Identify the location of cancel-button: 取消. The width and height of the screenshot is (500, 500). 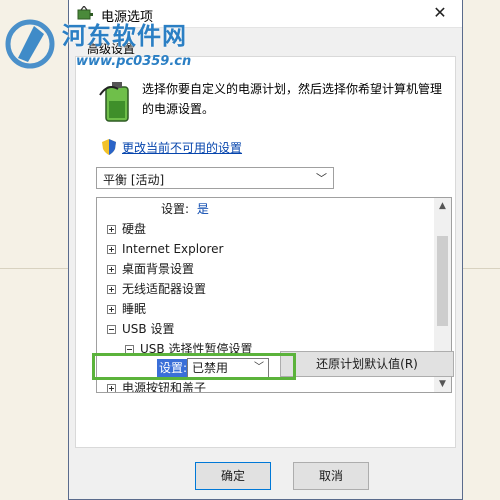
(331, 476).